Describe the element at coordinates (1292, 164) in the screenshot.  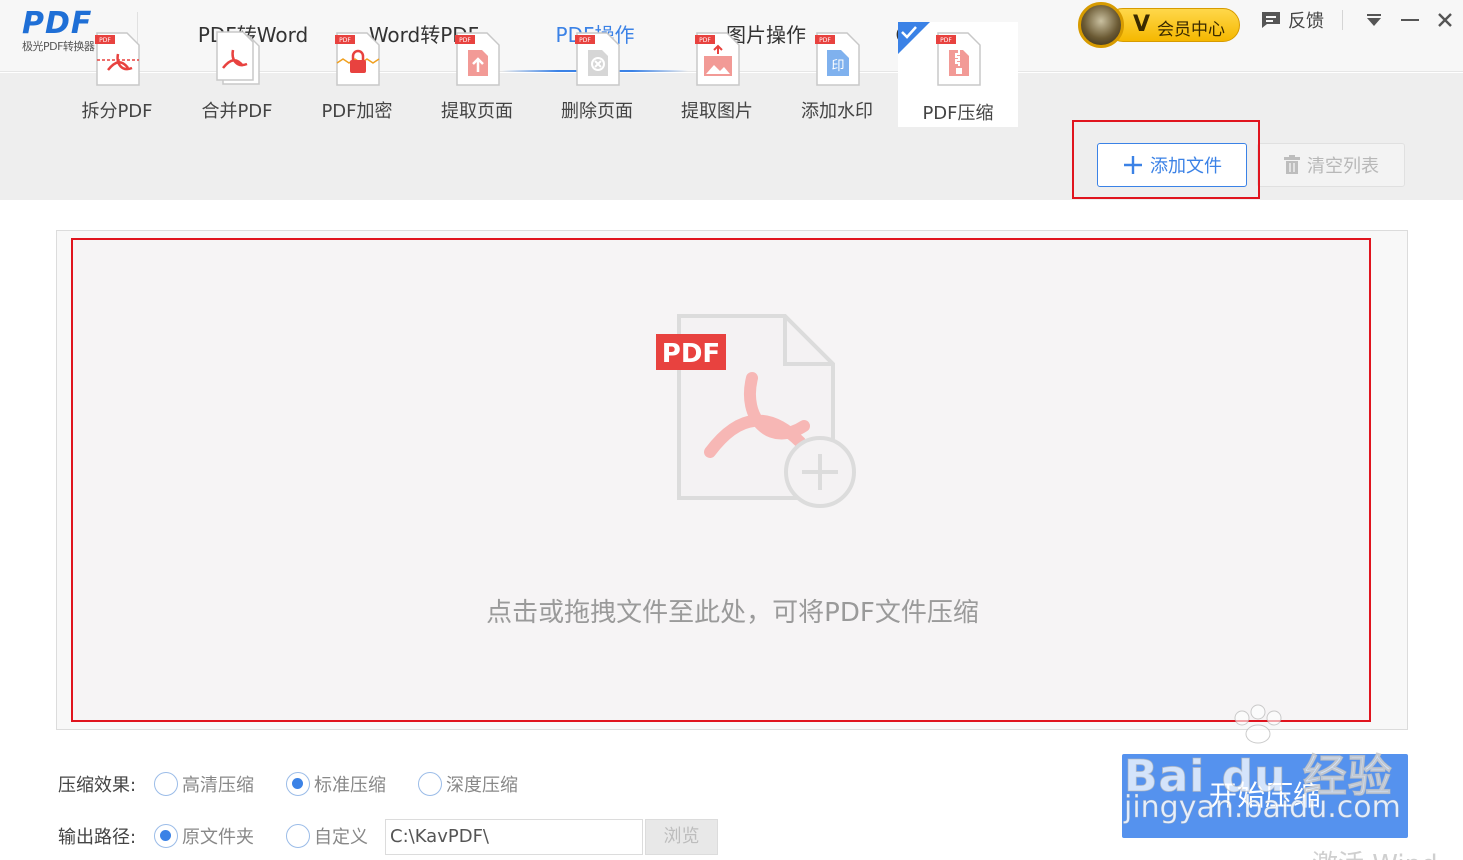
I see `trash-icon` at that location.